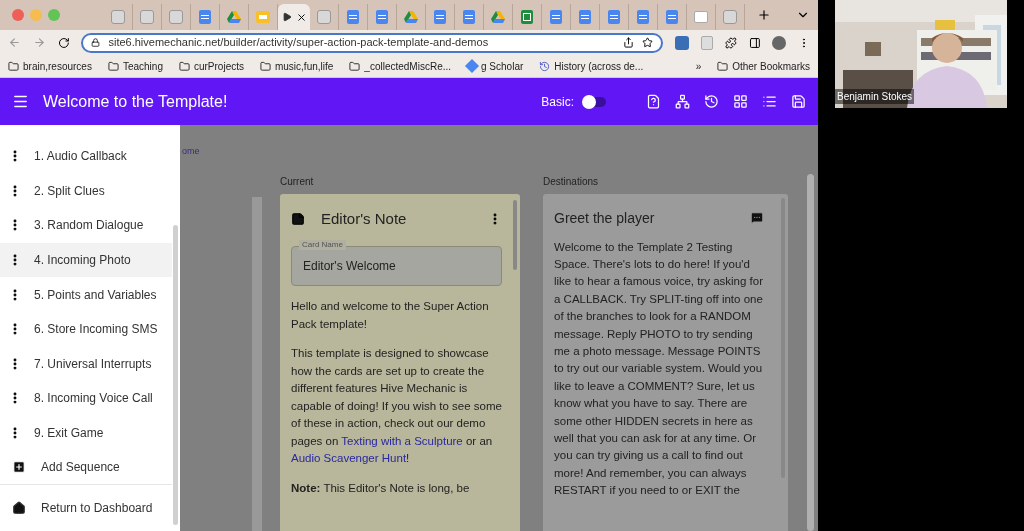 The height and width of the screenshot is (531, 1024). I want to click on field-value: Editor's Welcome, so click(349, 266).